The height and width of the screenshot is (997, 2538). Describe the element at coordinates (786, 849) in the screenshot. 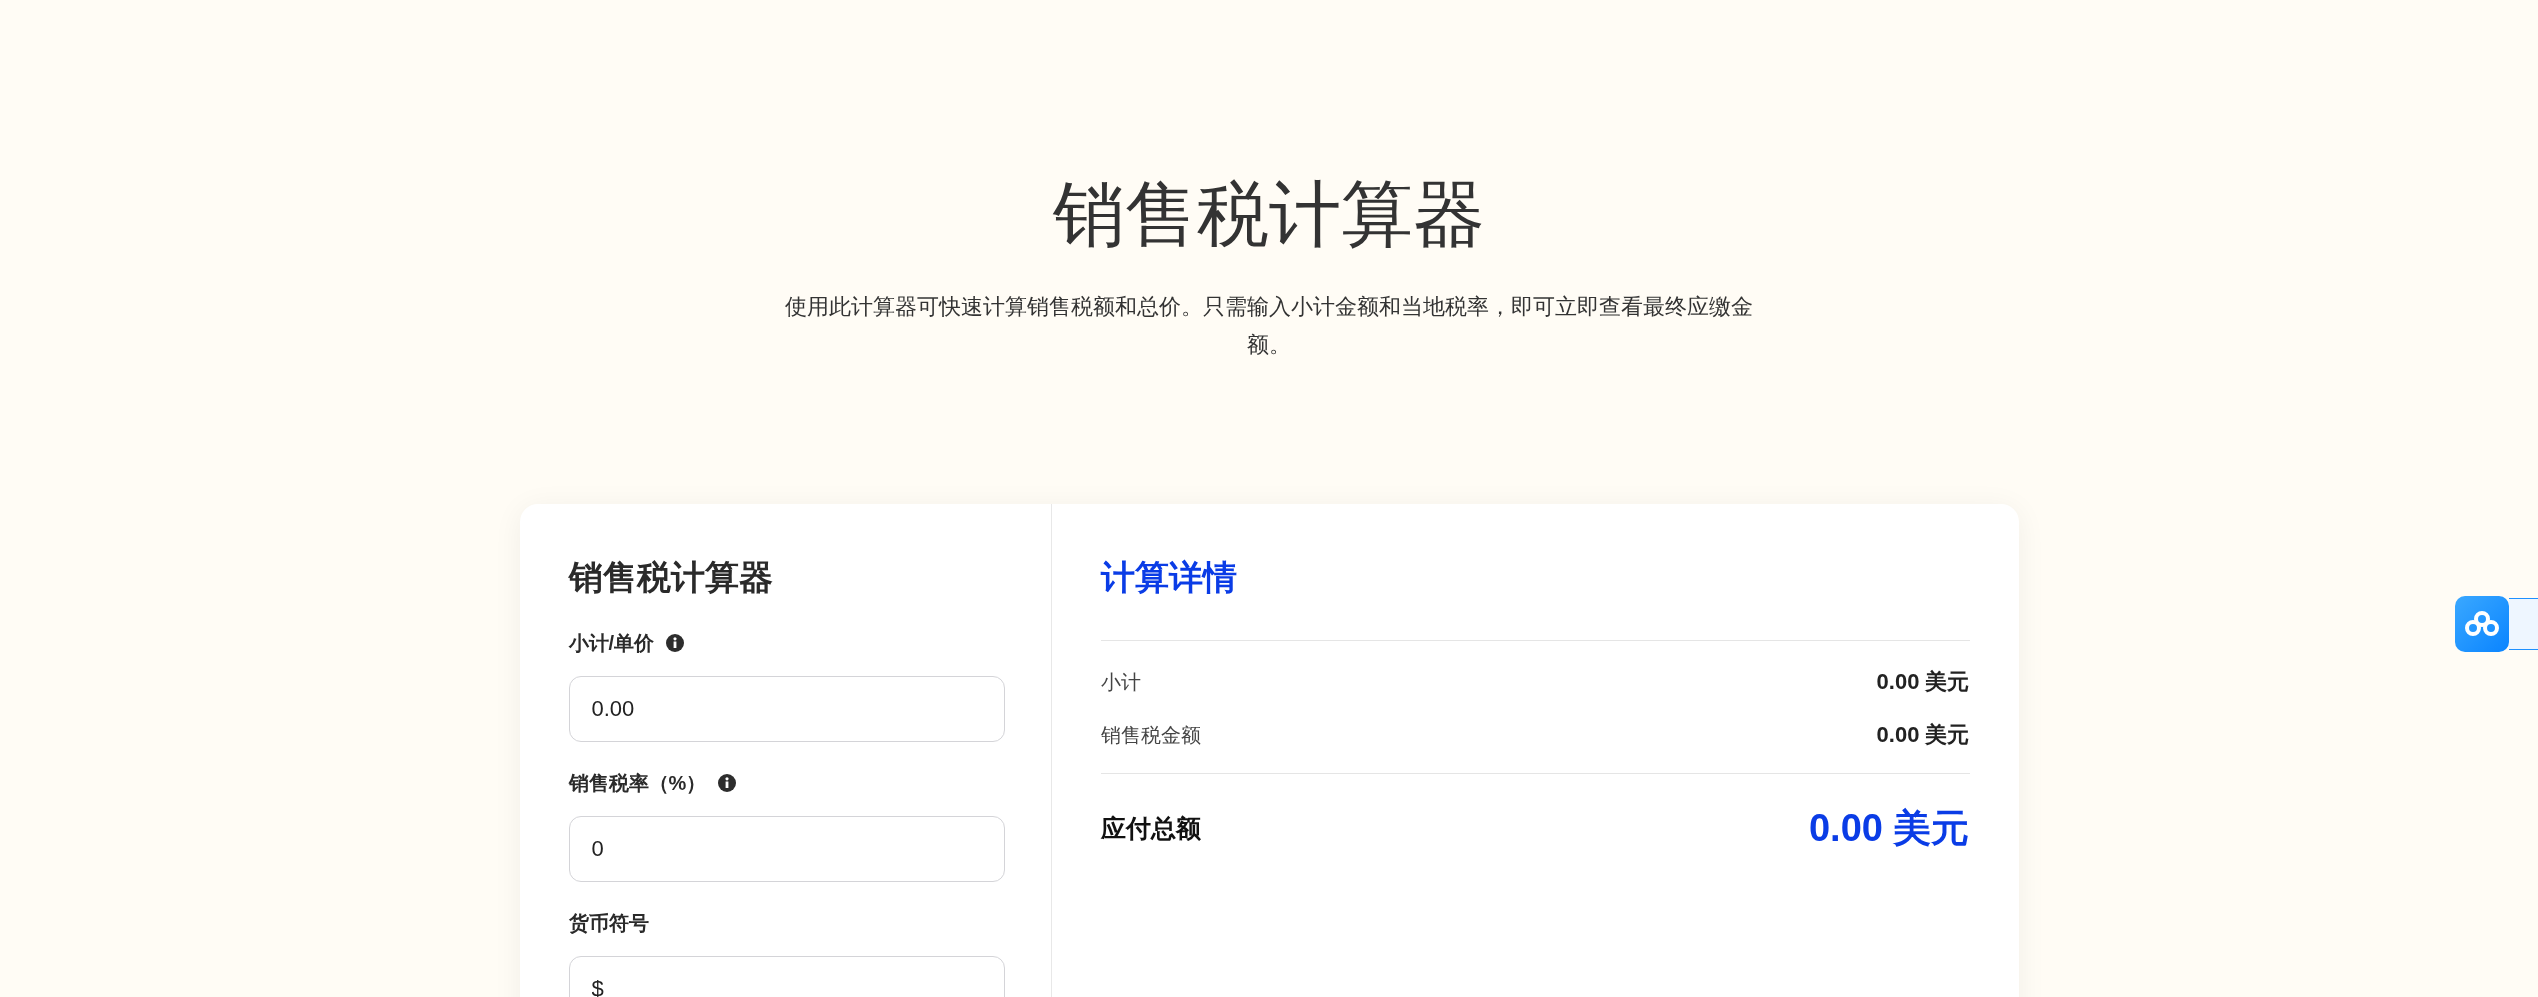

I see `input-field: 0` at that location.